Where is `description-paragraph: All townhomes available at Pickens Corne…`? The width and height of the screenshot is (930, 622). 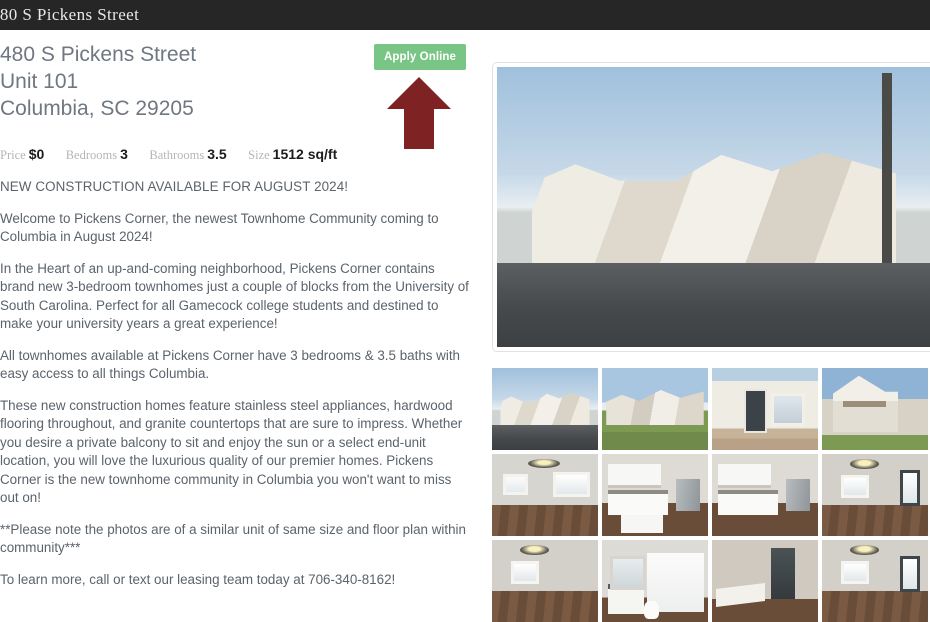
description-paragraph: All townhomes available at Pickens Corne… is located at coordinates (230, 364).